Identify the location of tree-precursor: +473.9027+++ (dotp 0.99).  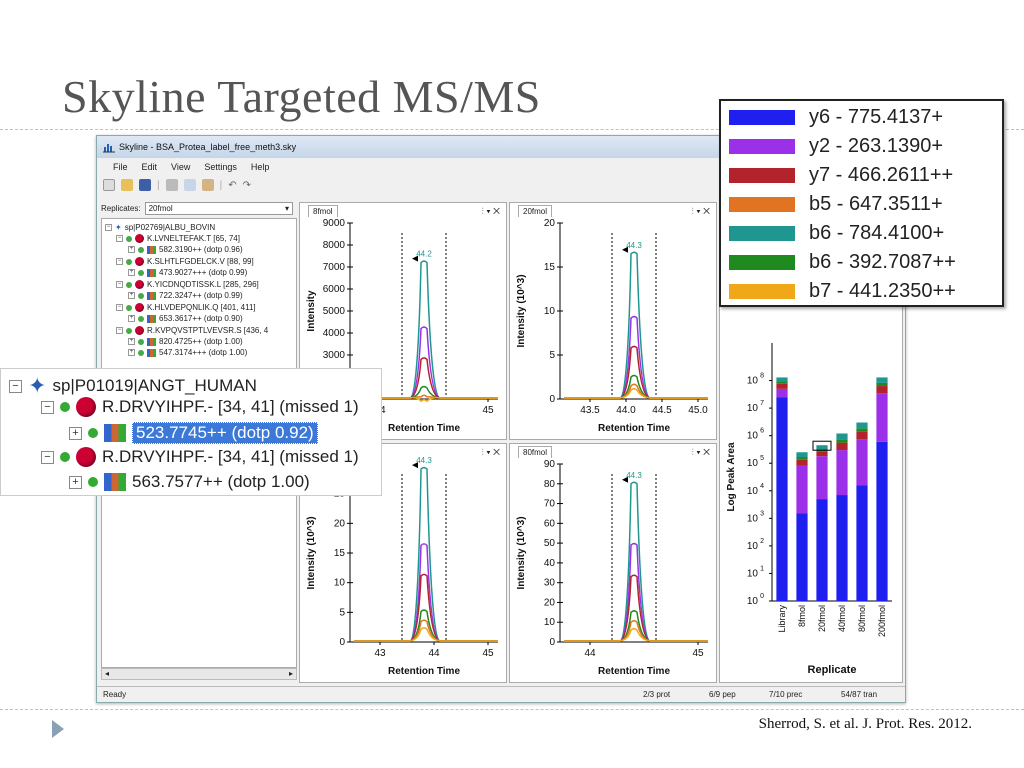
(187, 272).